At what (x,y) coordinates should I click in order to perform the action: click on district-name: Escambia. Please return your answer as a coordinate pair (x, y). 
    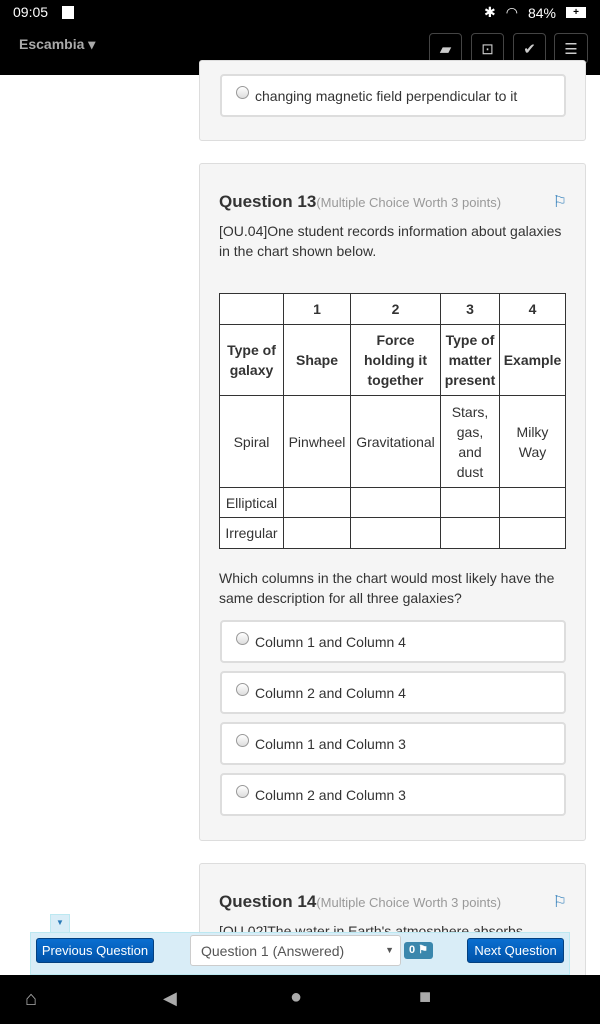
    Looking at the image, I should click on (52, 44).